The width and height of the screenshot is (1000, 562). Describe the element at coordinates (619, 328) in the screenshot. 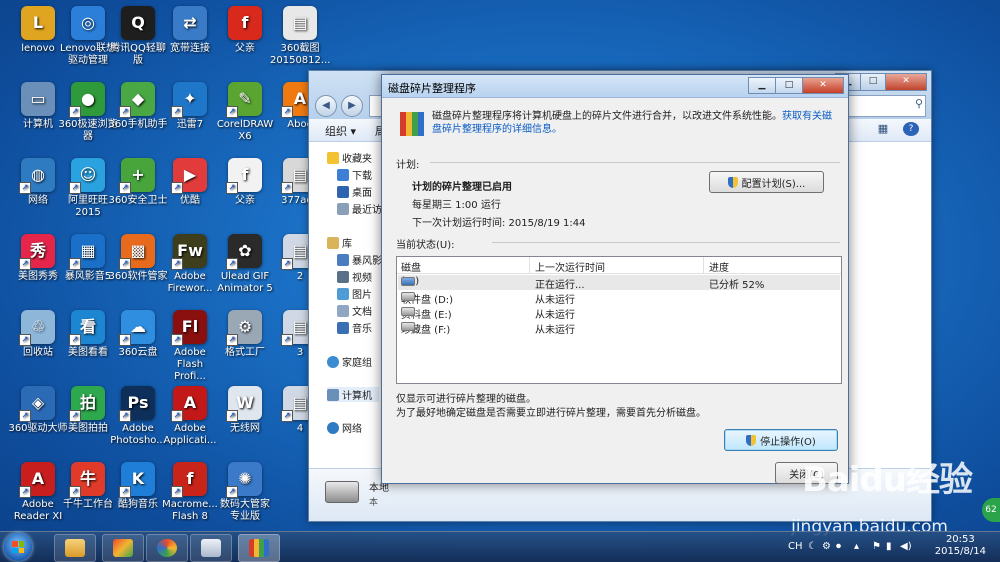

I see `disk-row: 珍藏盘 (F:) 从未运行` at that location.